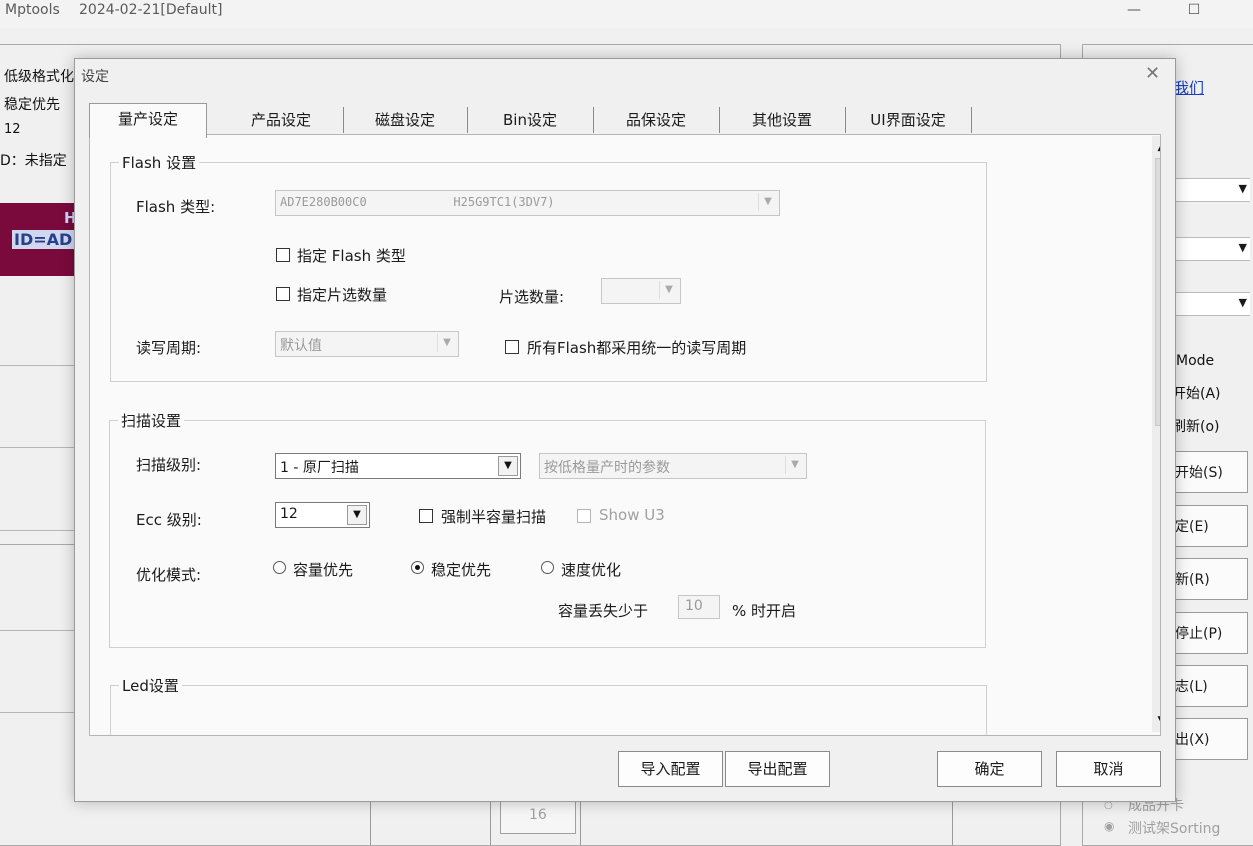  I want to click on ok-button: 确定, so click(989, 769).